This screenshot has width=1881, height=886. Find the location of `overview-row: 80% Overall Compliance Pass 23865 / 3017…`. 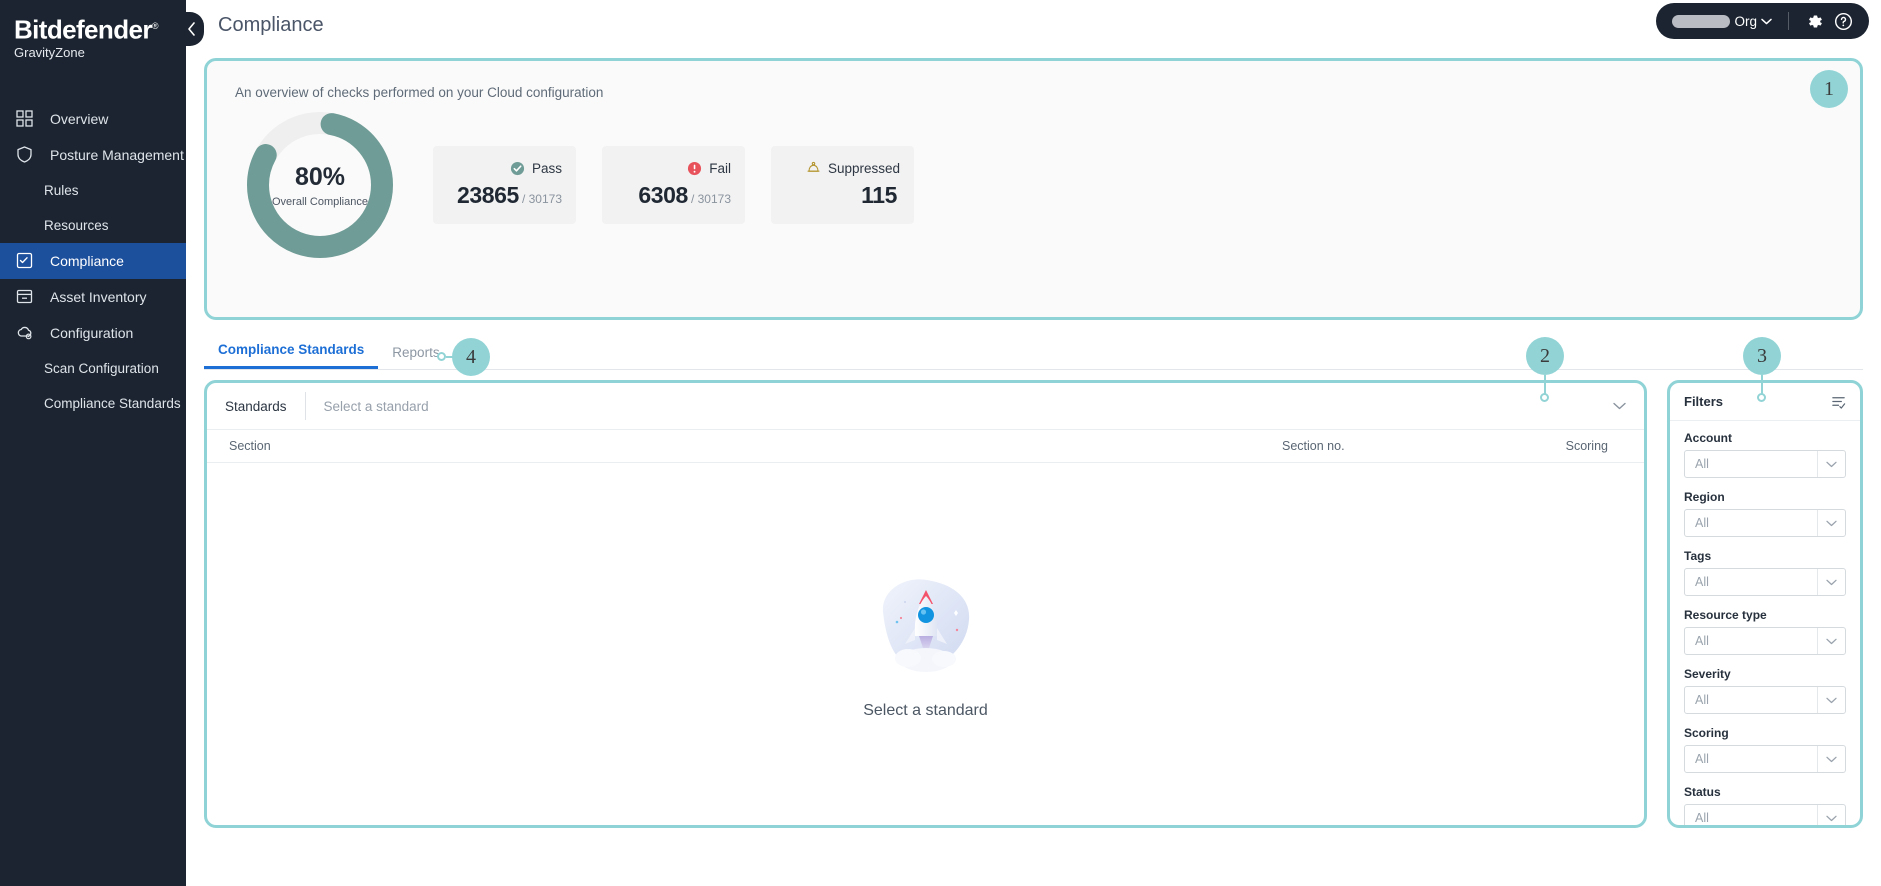

overview-row: 80% Overall Compliance Pass 23865 / 3017… is located at coordinates (1033, 185).